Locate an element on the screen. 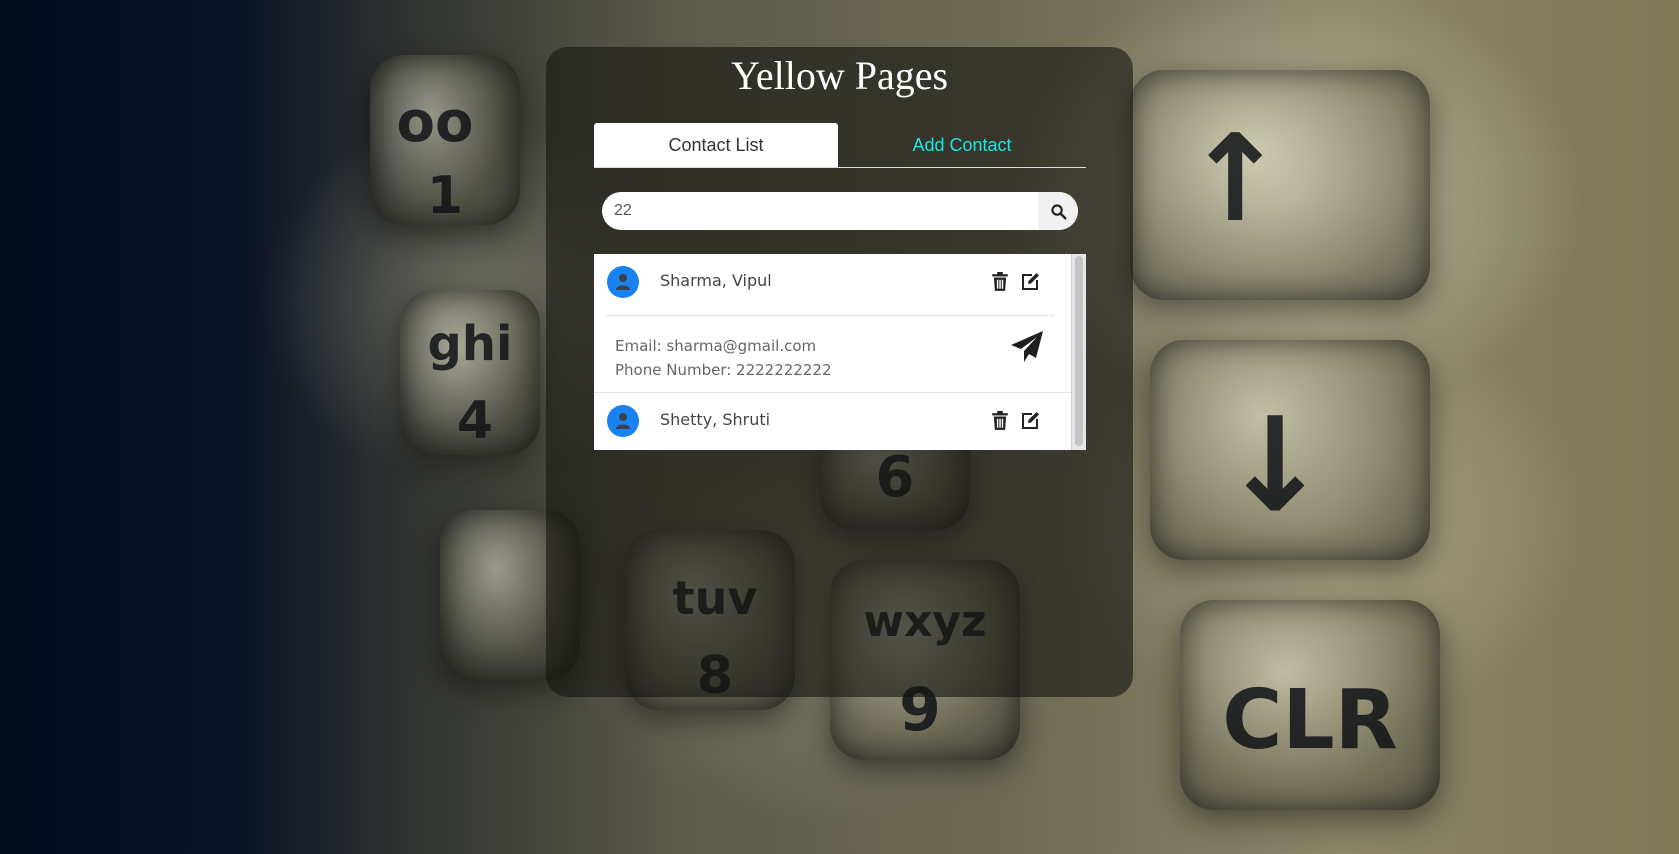 This screenshot has width=1679, height=854. search-input is located at coordinates (819, 211).